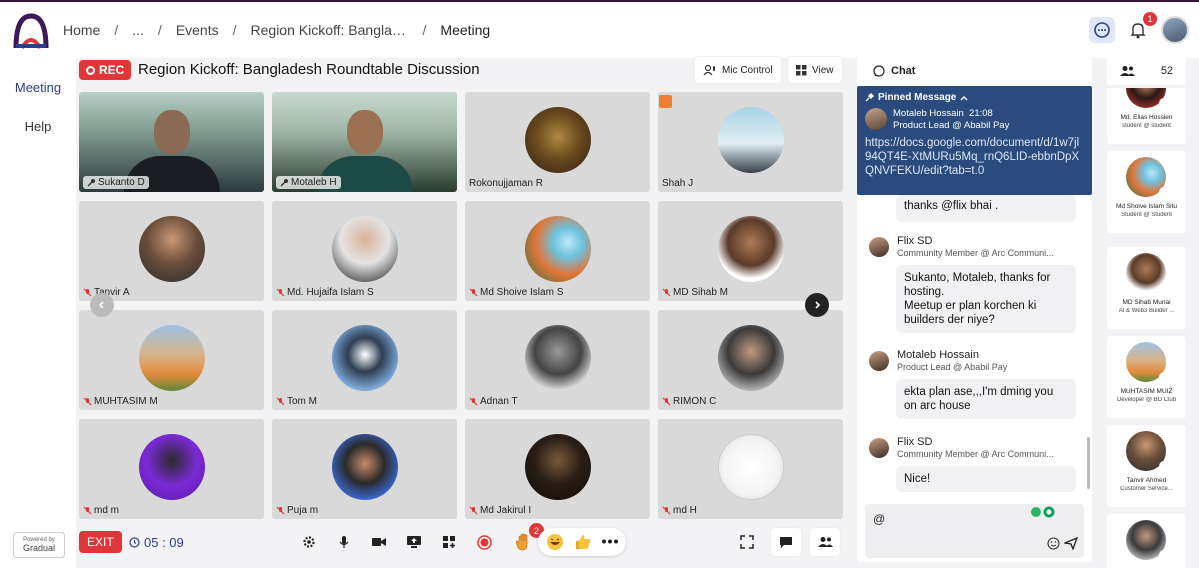 Image resolution: width=1199 pixels, height=568 pixels. Describe the element at coordinates (364, 132) in the screenshot. I see `video-feed` at that location.